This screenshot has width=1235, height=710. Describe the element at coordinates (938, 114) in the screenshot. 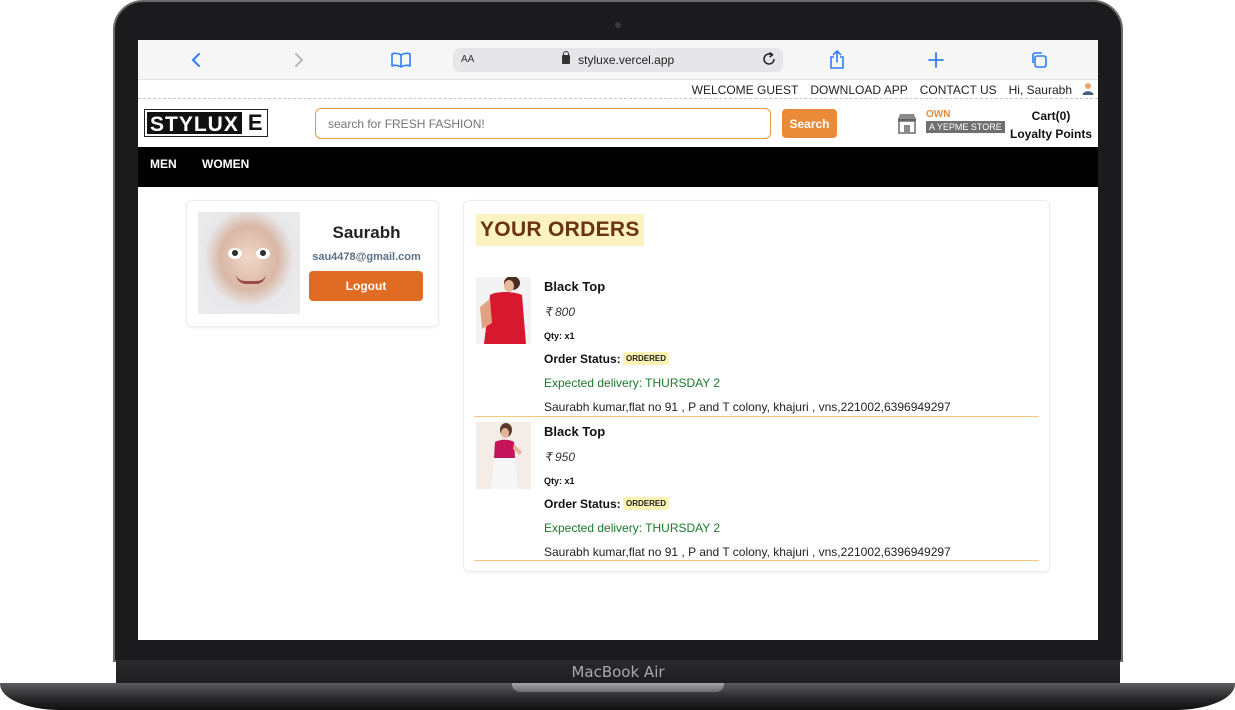

I see `own-label: OWN` at that location.